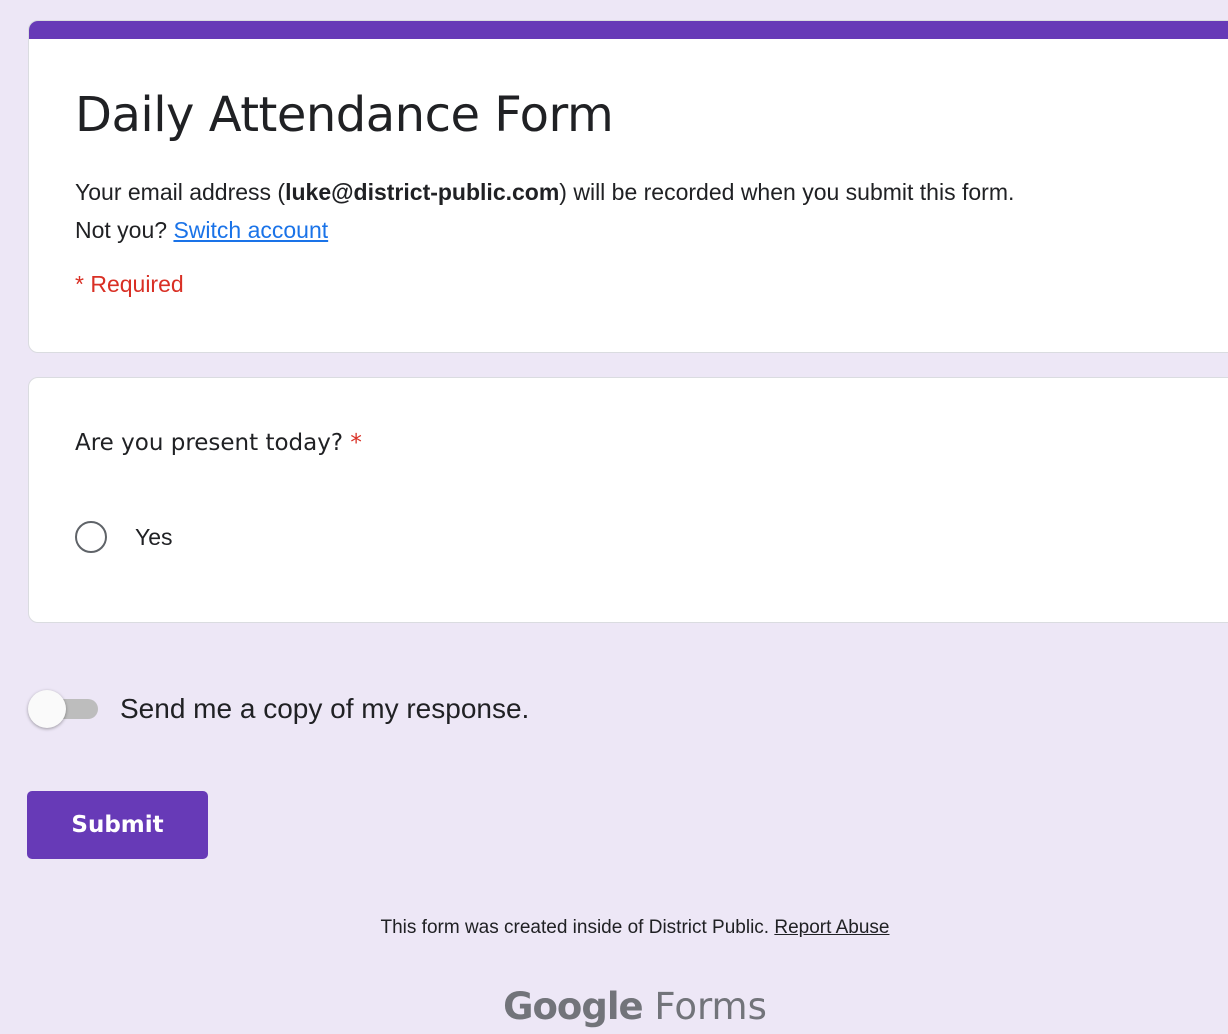 Image resolution: width=1228 pixels, height=1034 pixels. What do you see at coordinates (180, 192) in the screenshot?
I see `email-notice-prefix: Your email address (` at bounding box center [180, 192].